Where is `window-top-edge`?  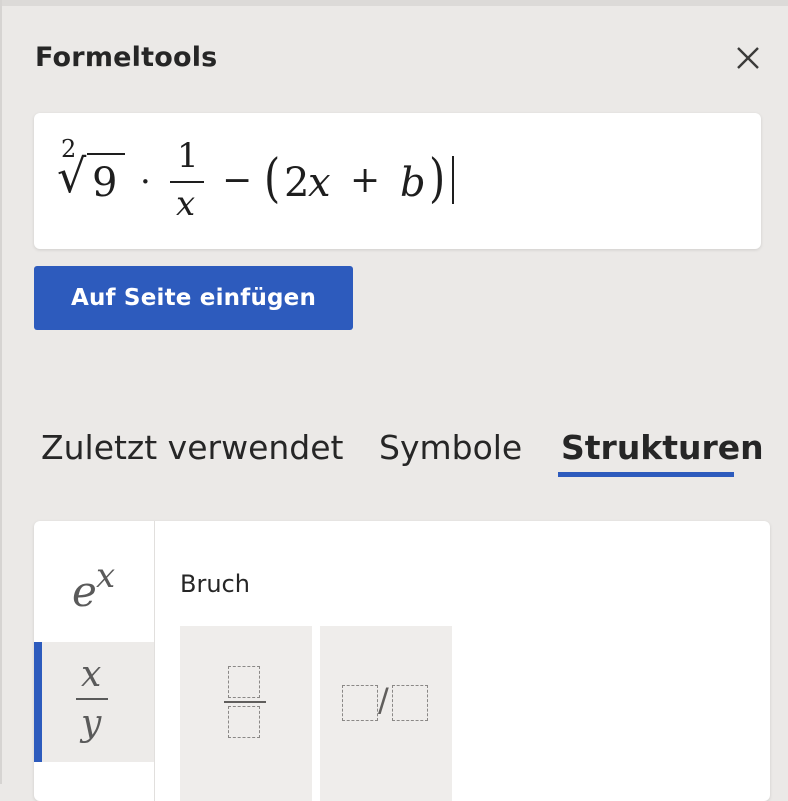
window-top-edge is located at coordinates (394, 3).